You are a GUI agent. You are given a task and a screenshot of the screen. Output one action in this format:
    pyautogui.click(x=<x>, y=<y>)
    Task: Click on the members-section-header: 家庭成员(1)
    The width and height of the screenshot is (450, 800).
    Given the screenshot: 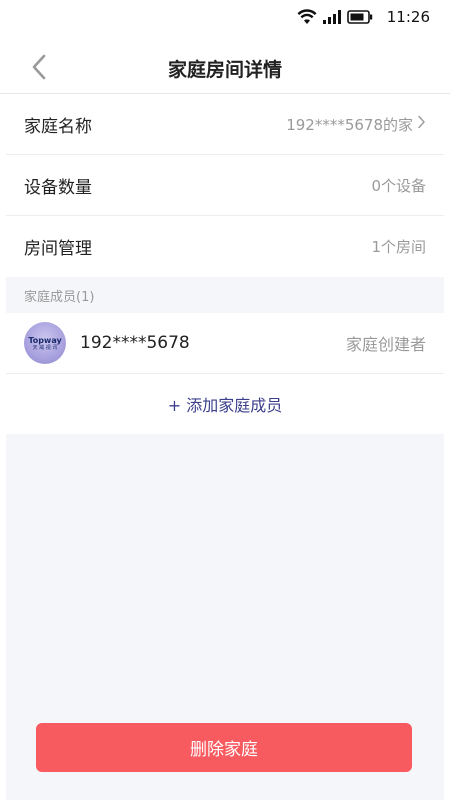 What is the action you would take?
    pyautogui.click(x=225, y=295)
    